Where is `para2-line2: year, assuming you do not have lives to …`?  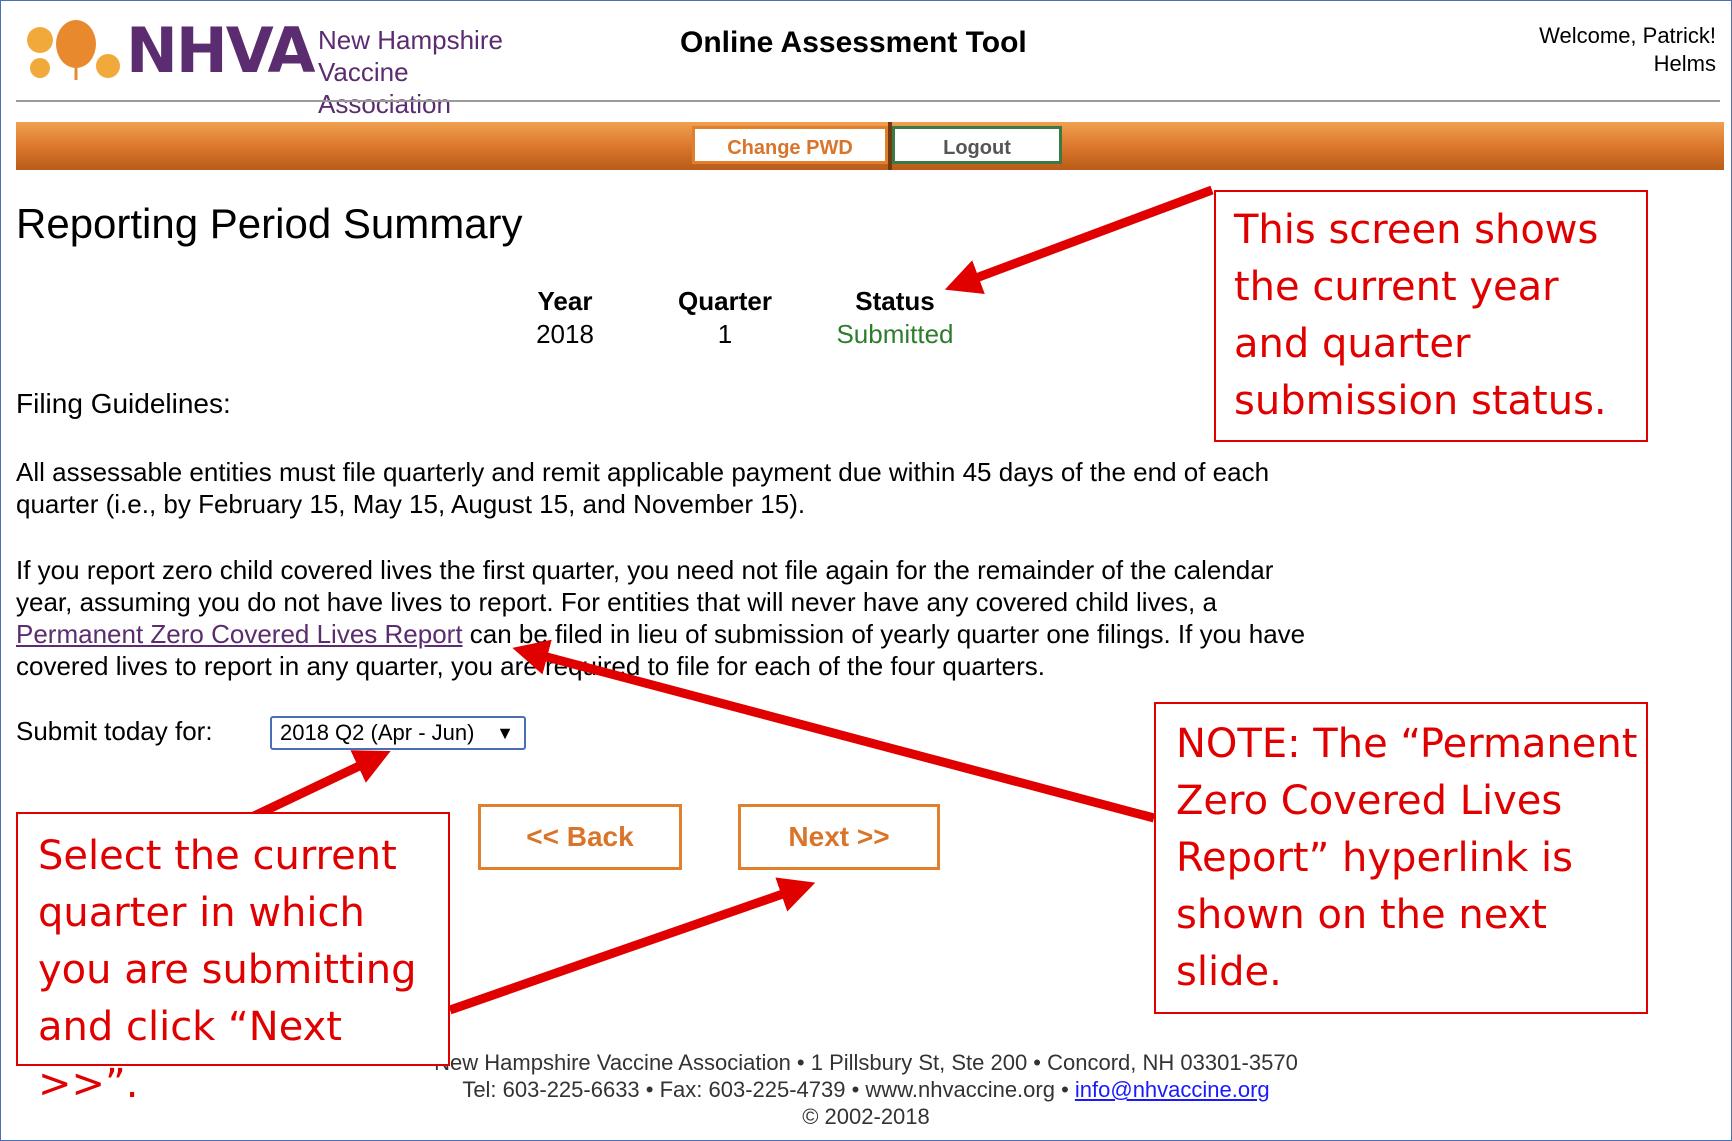
para2-line2: year, assuming you do not have lives to … is located at coordinates (616, 602).